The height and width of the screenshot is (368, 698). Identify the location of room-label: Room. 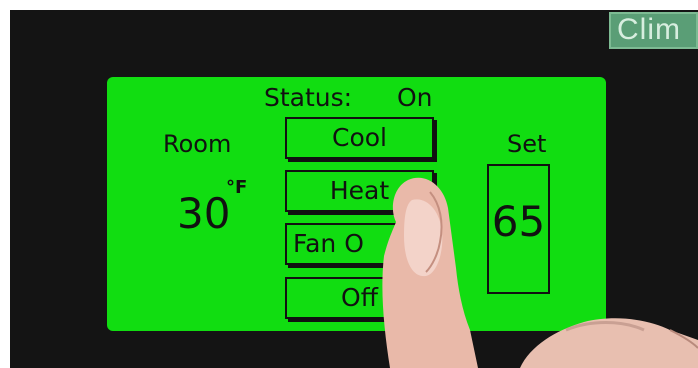
(197, 144).